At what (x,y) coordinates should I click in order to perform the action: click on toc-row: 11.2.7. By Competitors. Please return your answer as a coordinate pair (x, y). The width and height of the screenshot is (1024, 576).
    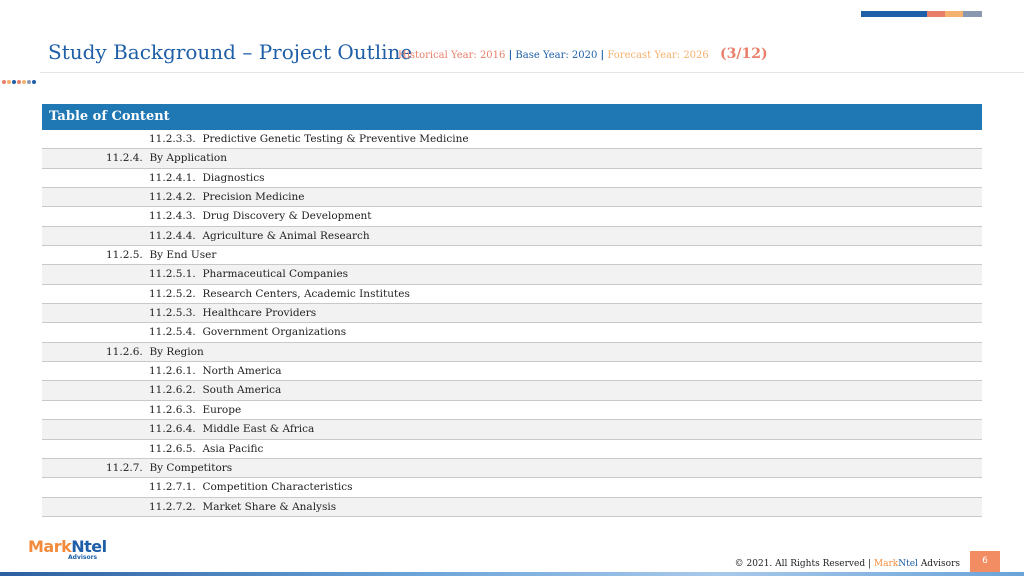
    Looking at the image, I should click on (512, 468).